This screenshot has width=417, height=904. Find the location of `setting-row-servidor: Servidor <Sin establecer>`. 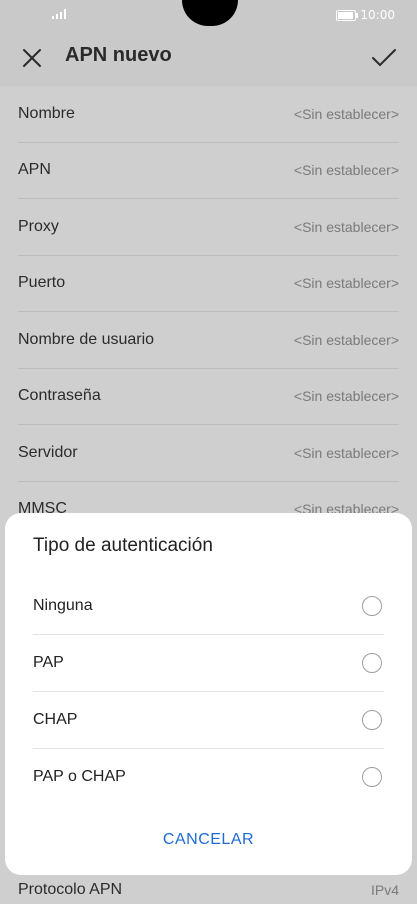

setting-row-servidor: Servidor <Sin establecer> is located at coordinates (208, 453).